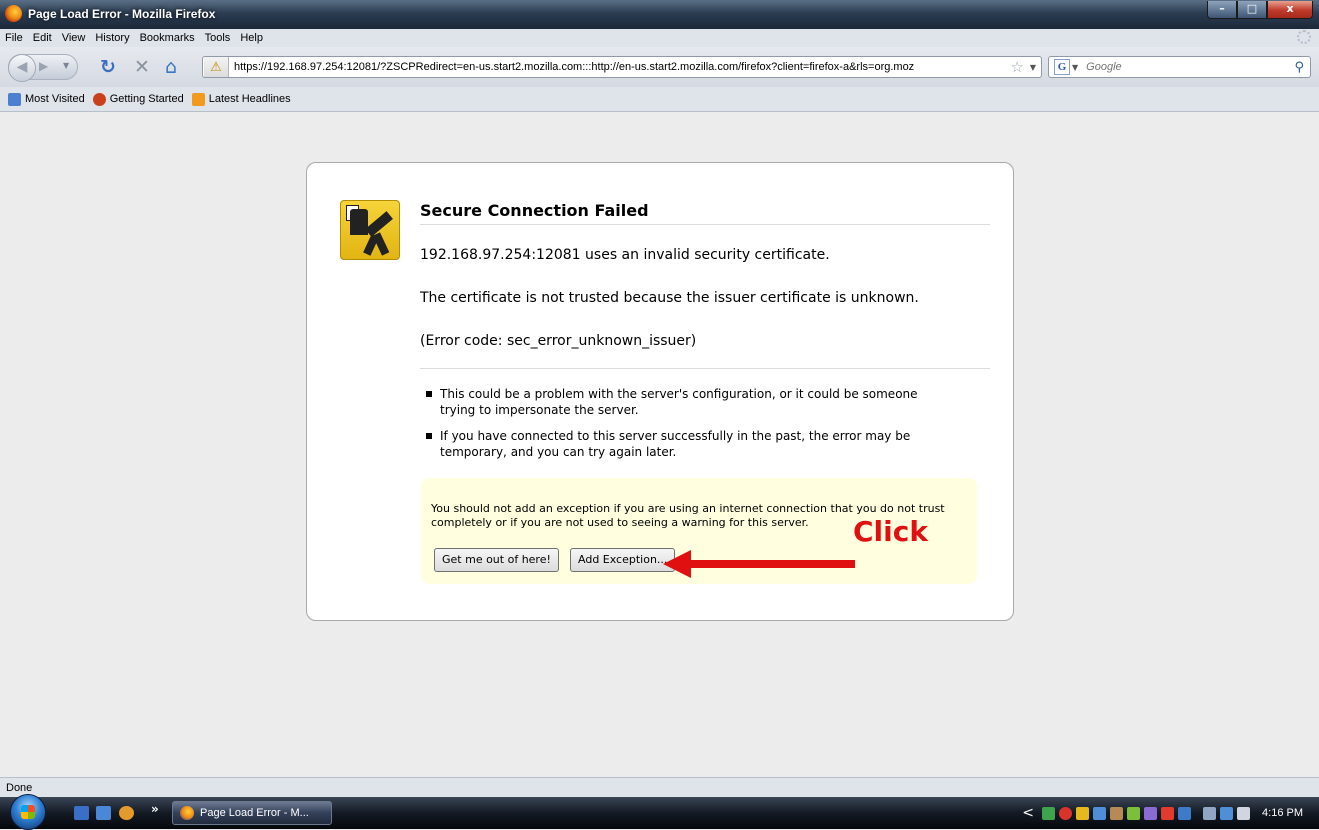 This screenshot has width=1319, height=830. I want to click on taskbar: » Page Load Error - M... < 4:16 PM, so click(659, 812).